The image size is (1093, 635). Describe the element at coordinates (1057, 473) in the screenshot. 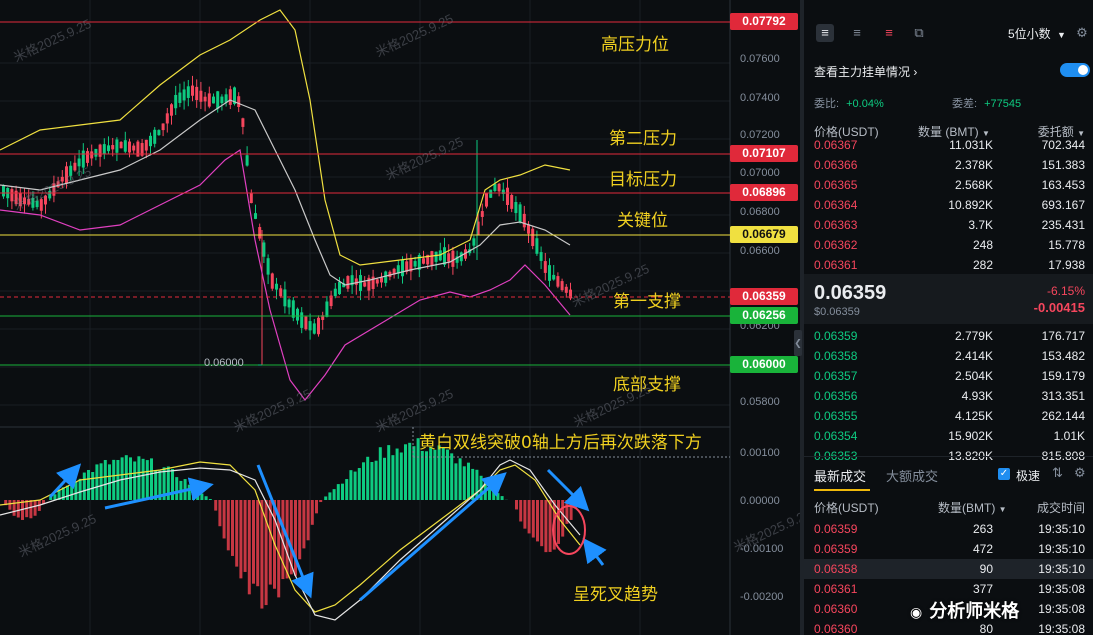

I see `filter-icon: ⇅` at that location.